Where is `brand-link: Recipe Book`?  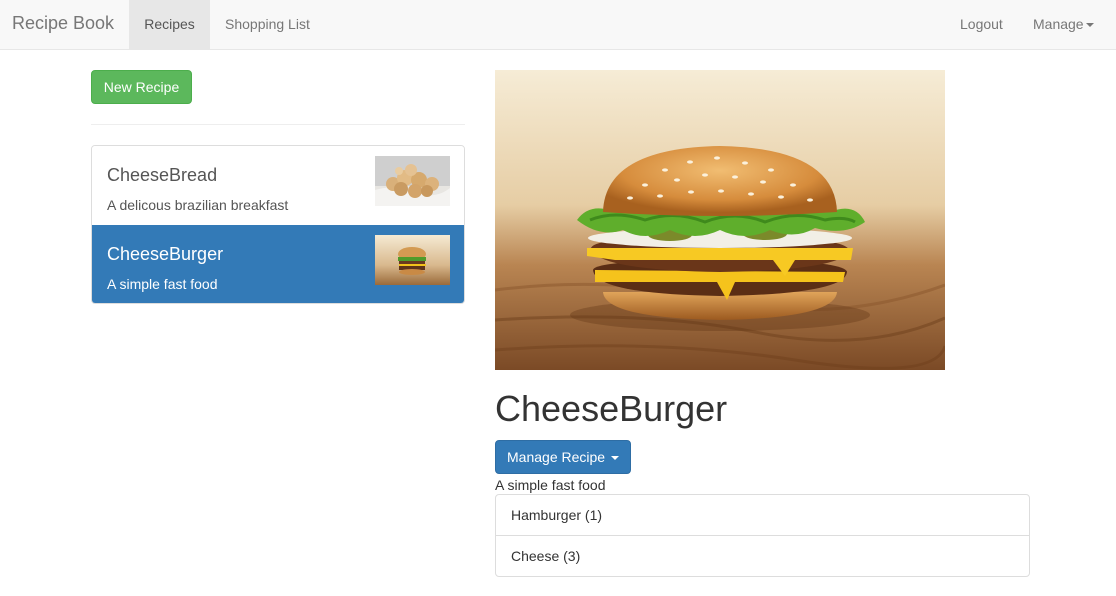 brand-link: Recipe Book is located at coordinates (63, 23).